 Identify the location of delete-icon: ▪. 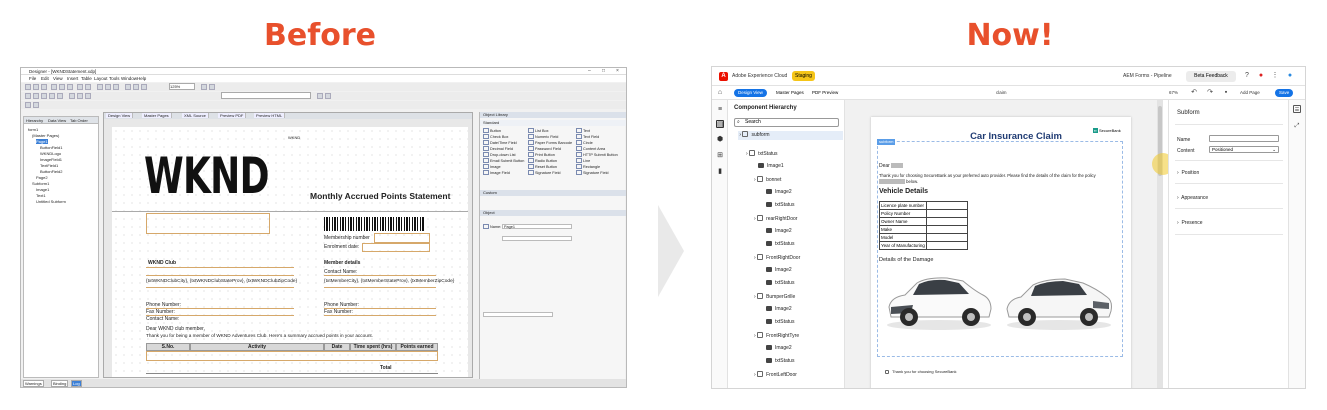
(1226, 93).